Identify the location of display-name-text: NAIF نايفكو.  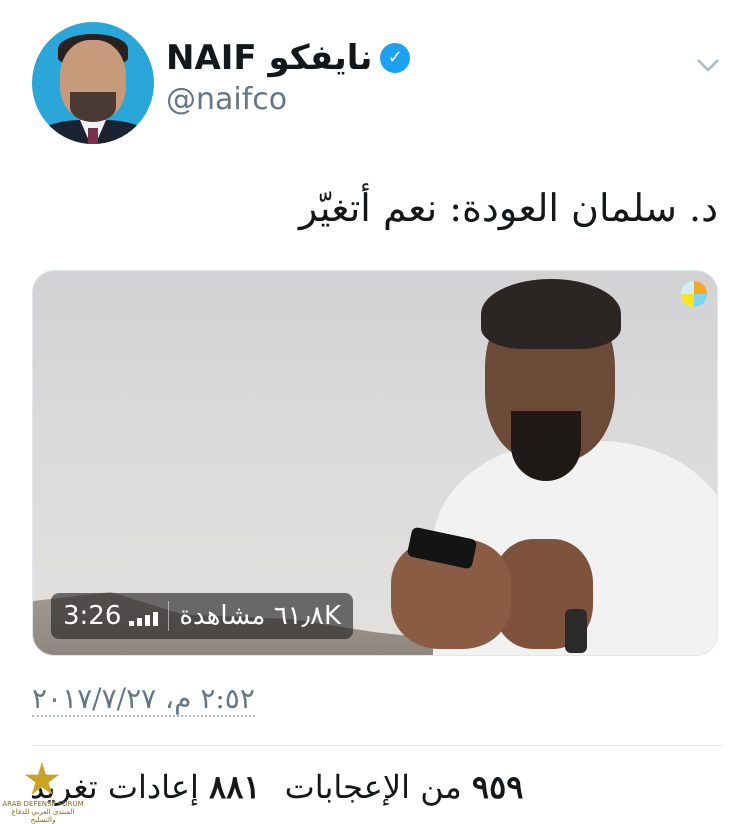
(269, 58).